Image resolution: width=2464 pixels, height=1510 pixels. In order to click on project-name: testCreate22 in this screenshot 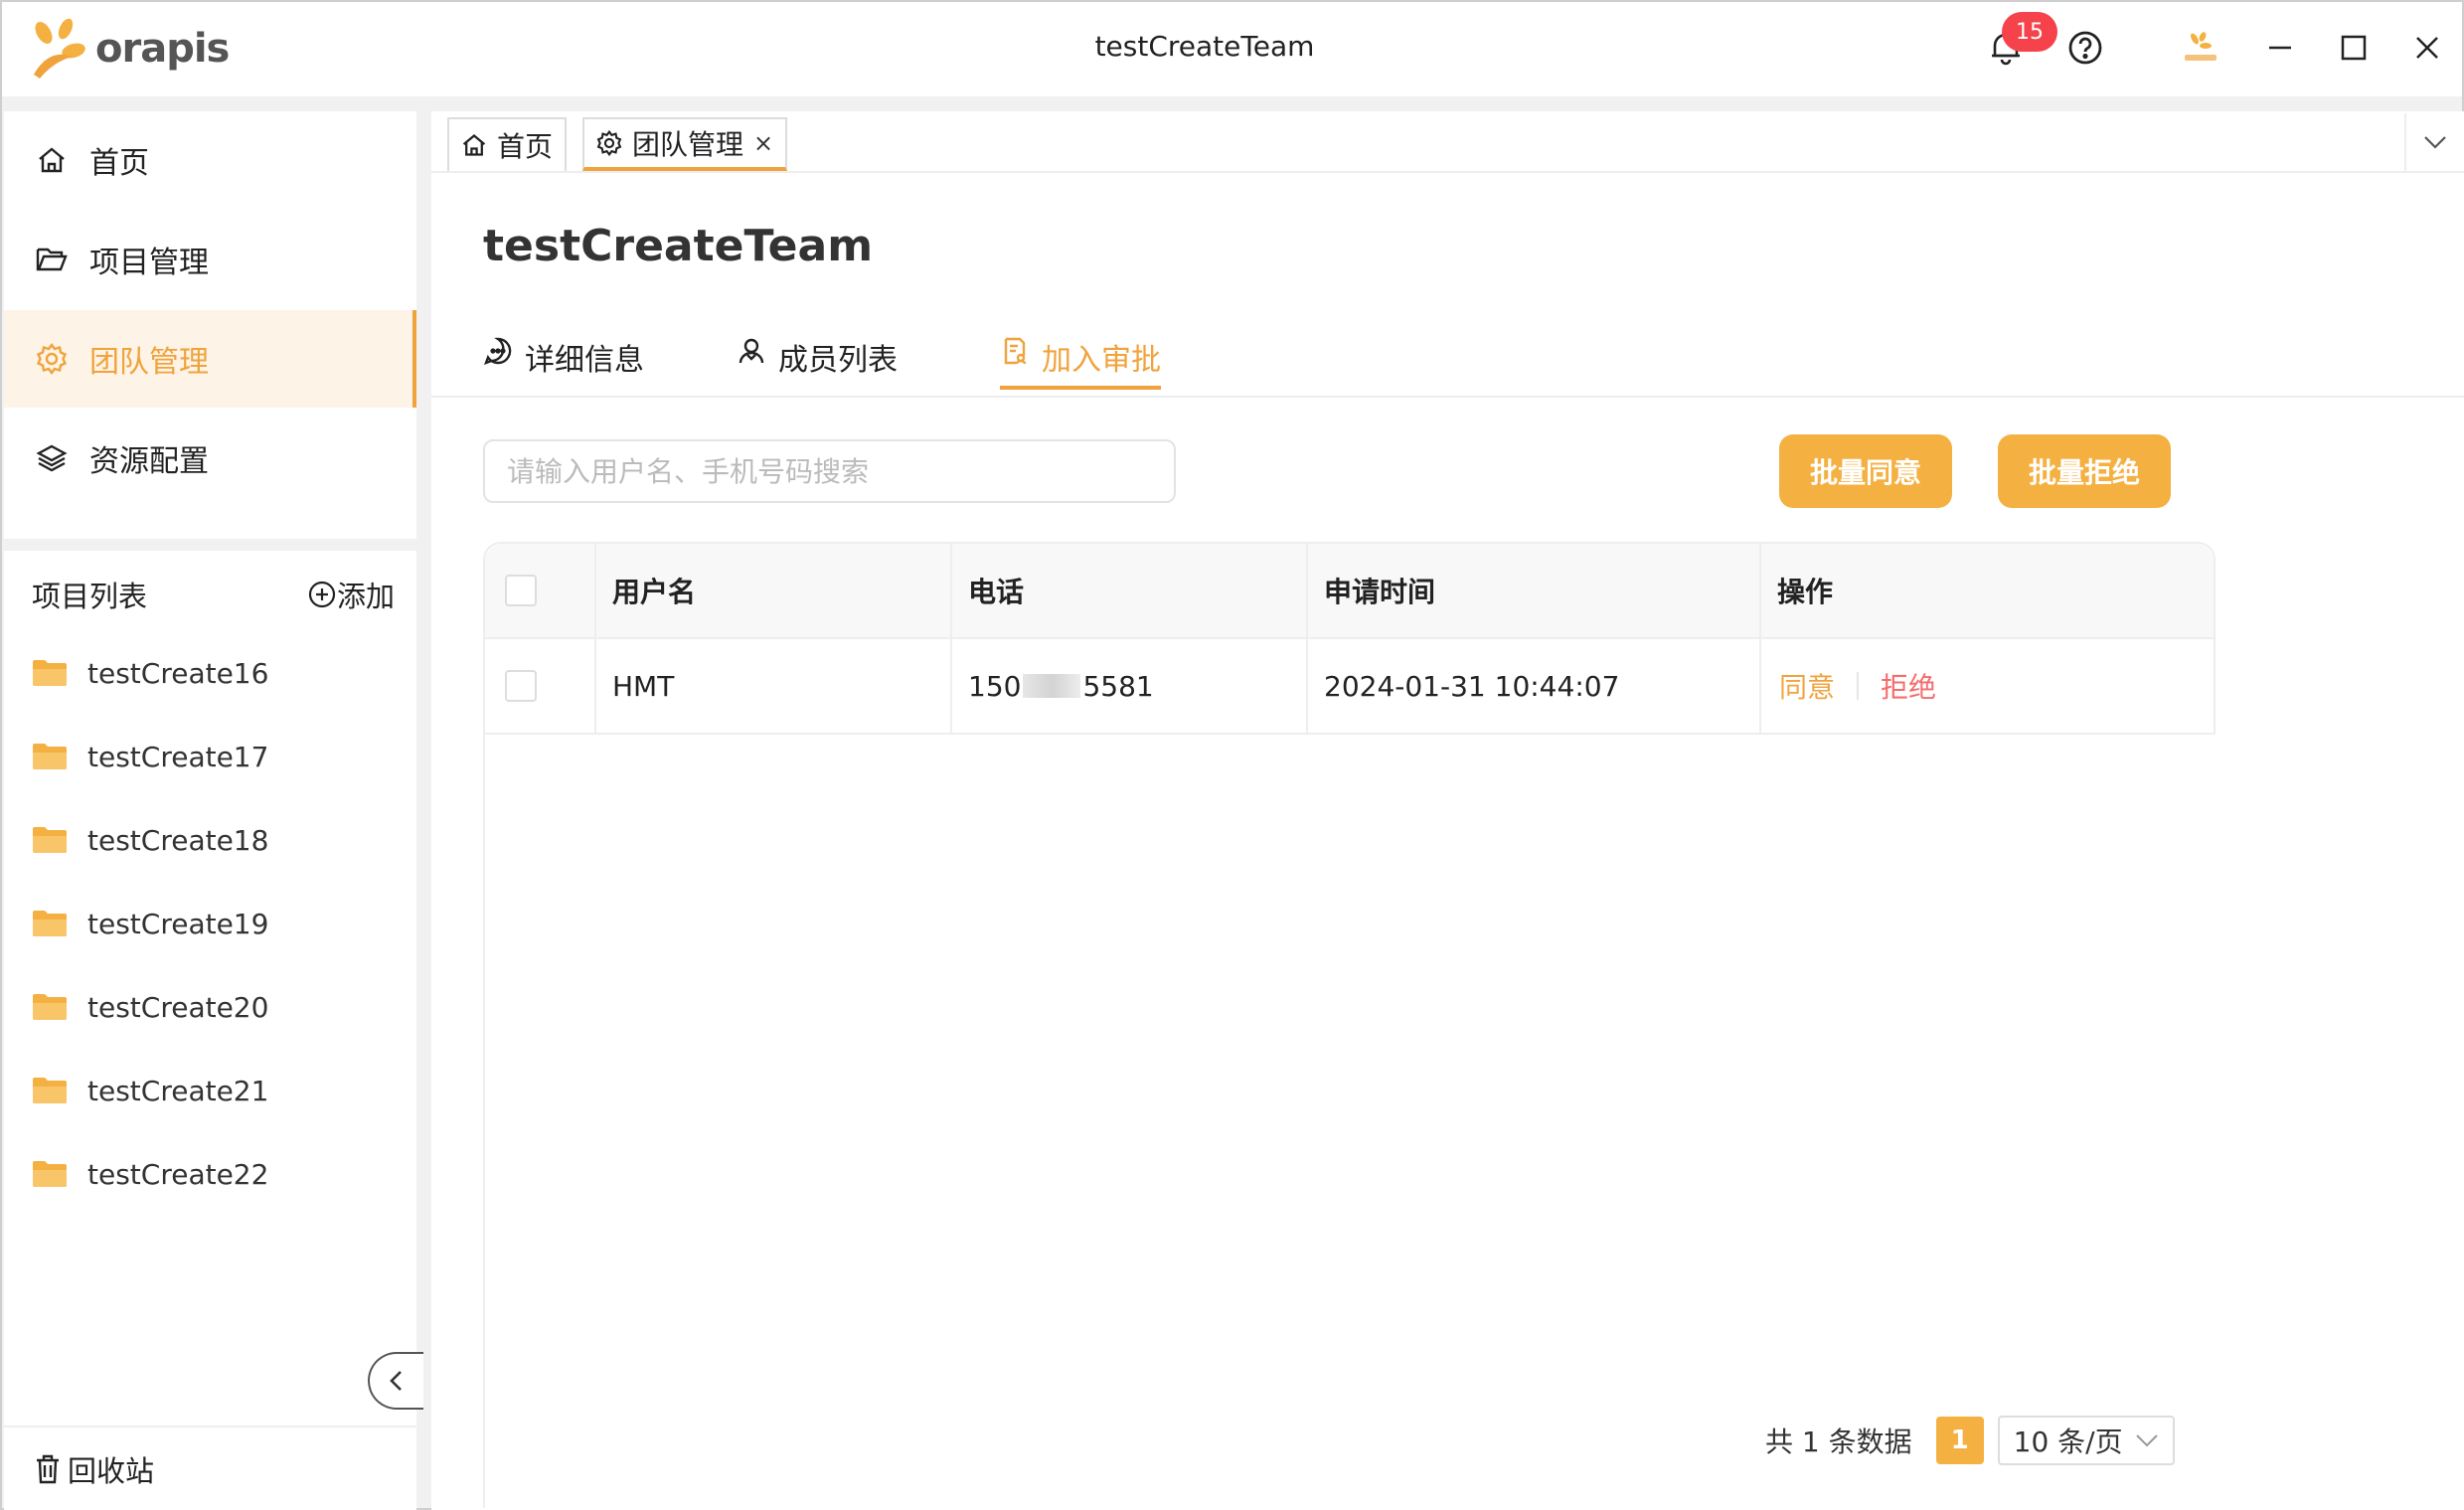, I will do `click(178, 1174)`.